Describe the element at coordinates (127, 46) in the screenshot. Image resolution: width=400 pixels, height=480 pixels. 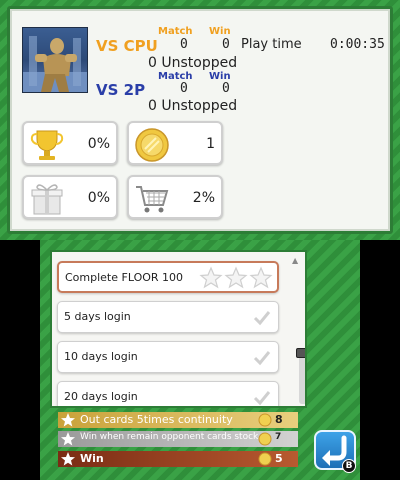
I see `vs-cpu-label: VS CPU` at that location.